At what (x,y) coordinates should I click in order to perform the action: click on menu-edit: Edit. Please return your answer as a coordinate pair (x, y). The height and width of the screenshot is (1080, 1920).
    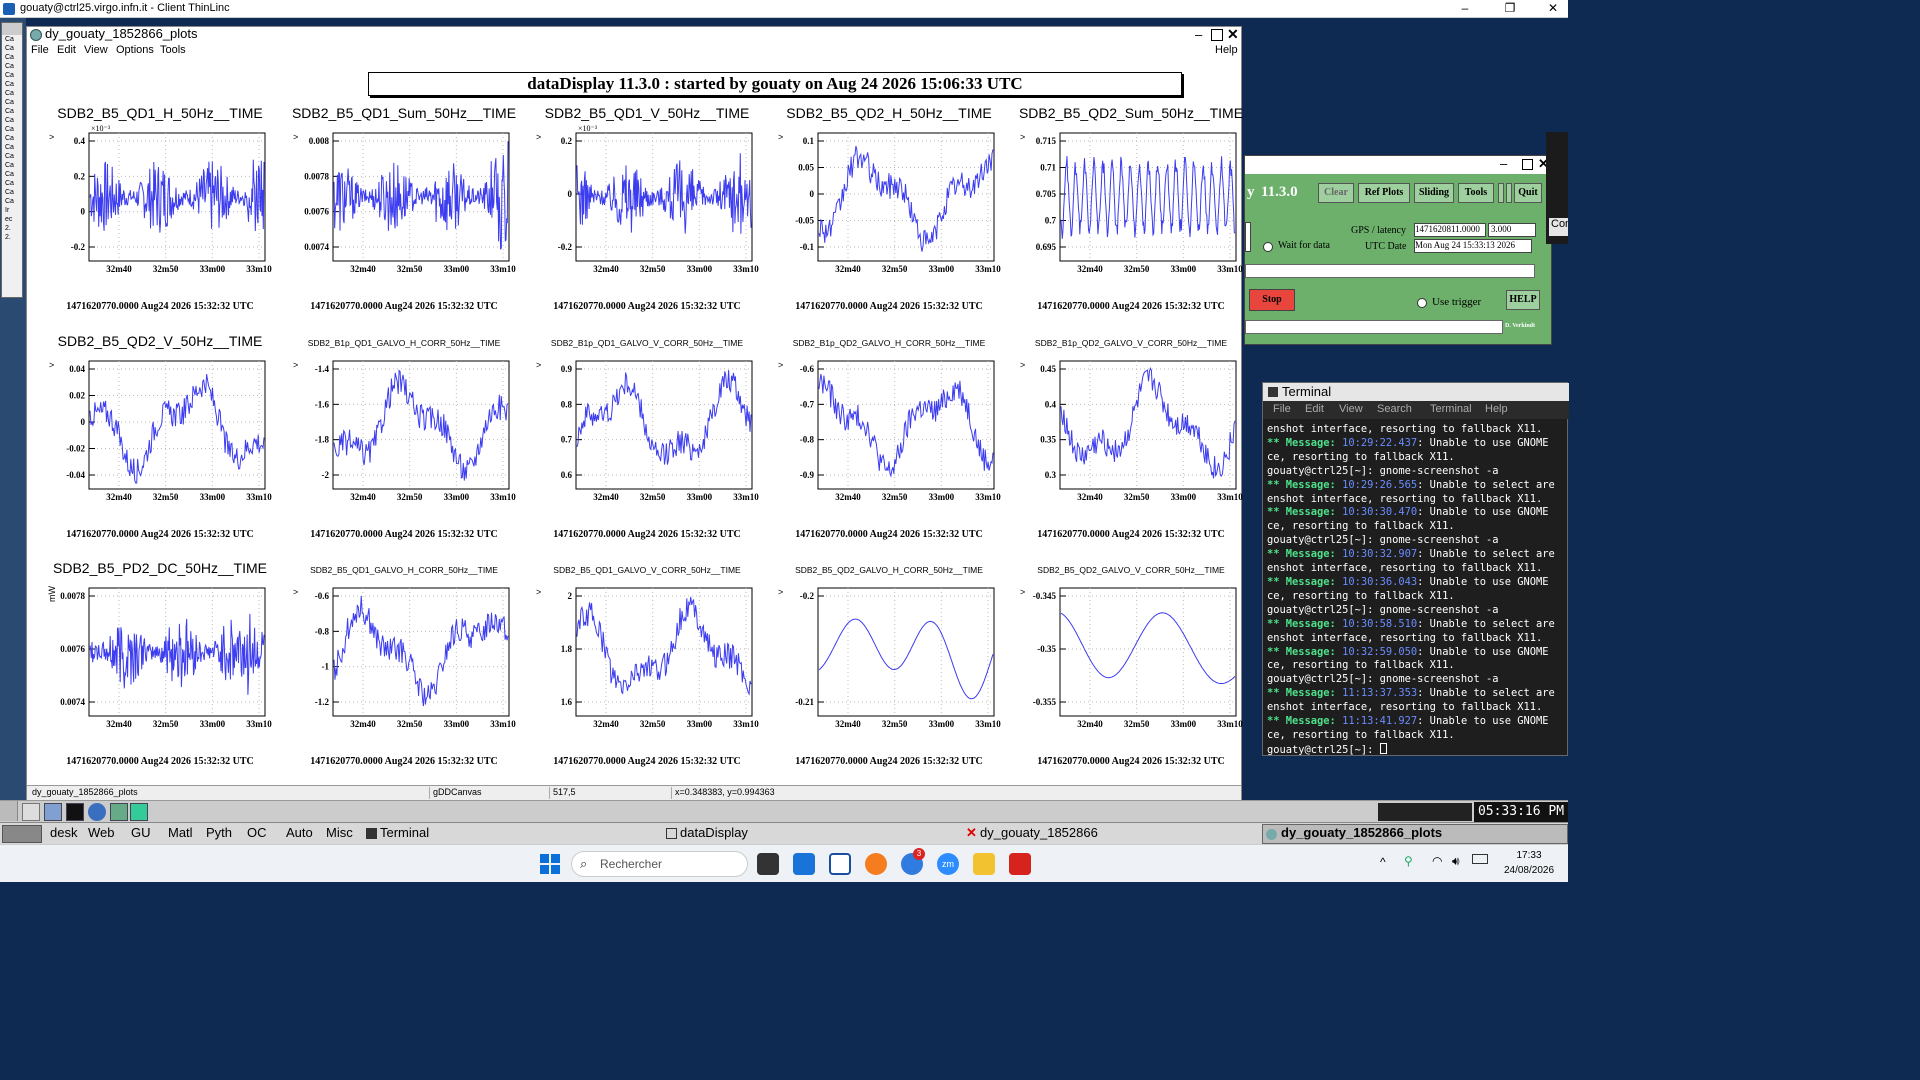
    Looking at the image, I should click on (66, 50).